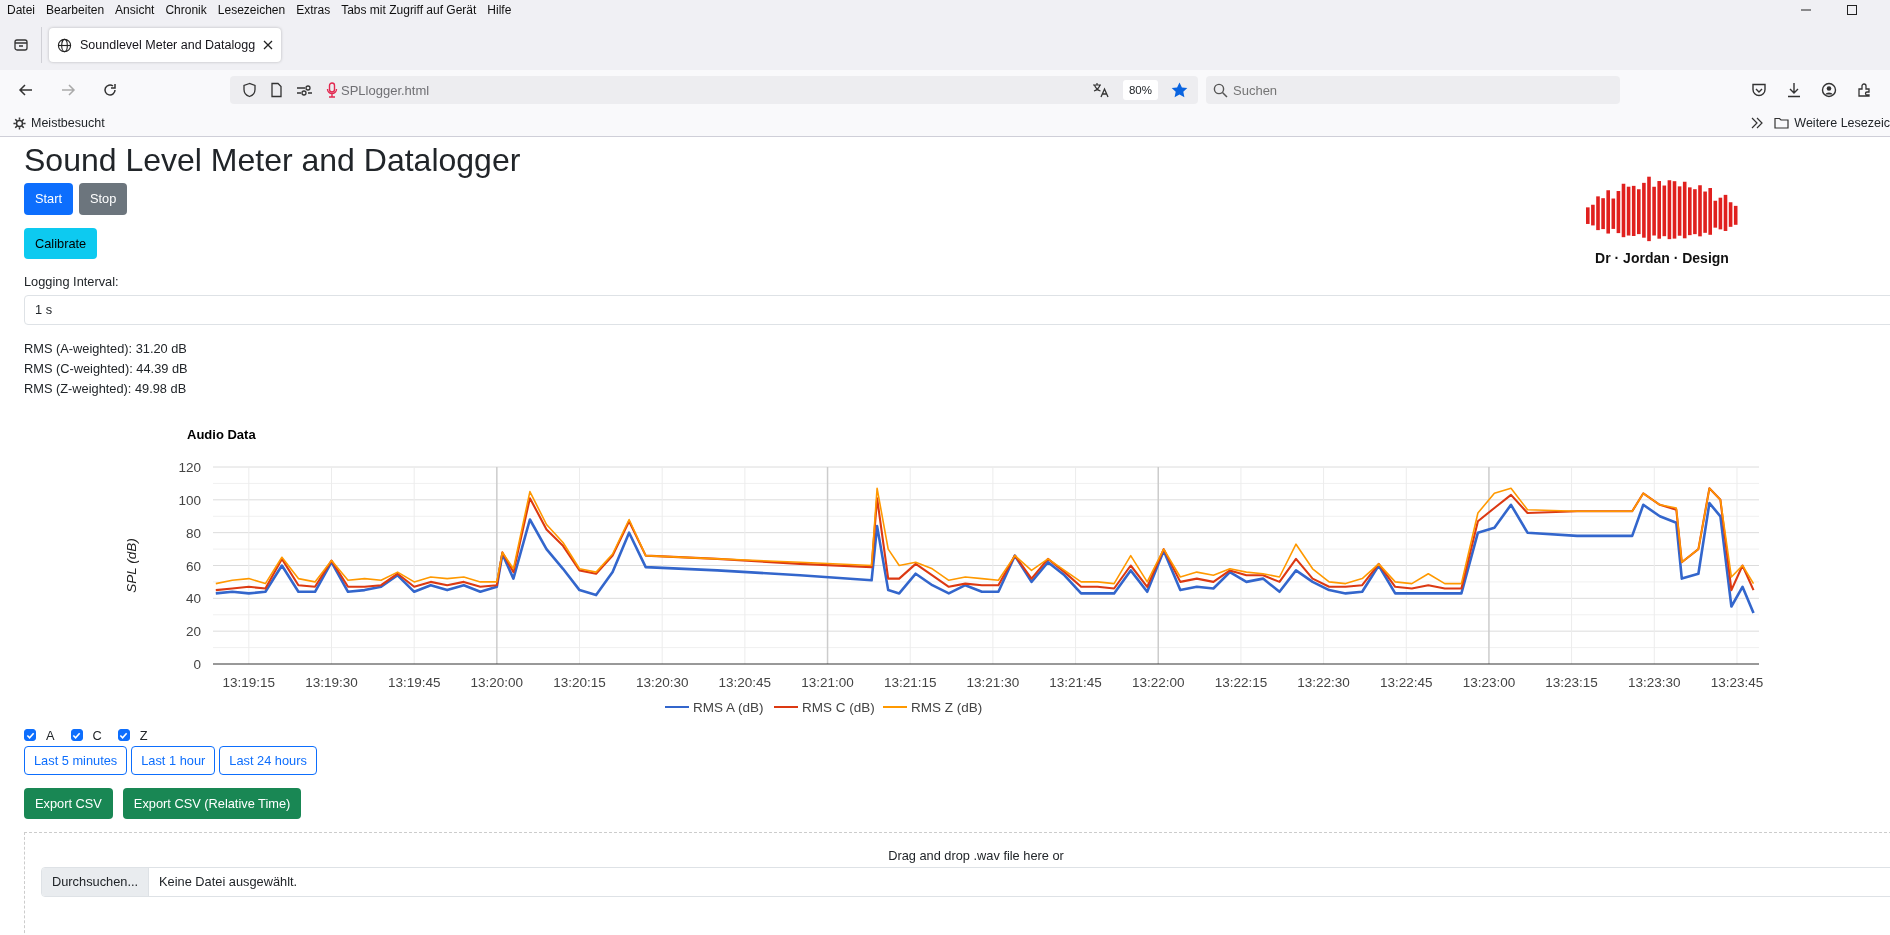 This screenshot has height=935, width=1890. What do you see at coordinates (1323, 682) in the screenshot?
I see `tick-label: 13:22:30` at bounding box center [1323, 682].